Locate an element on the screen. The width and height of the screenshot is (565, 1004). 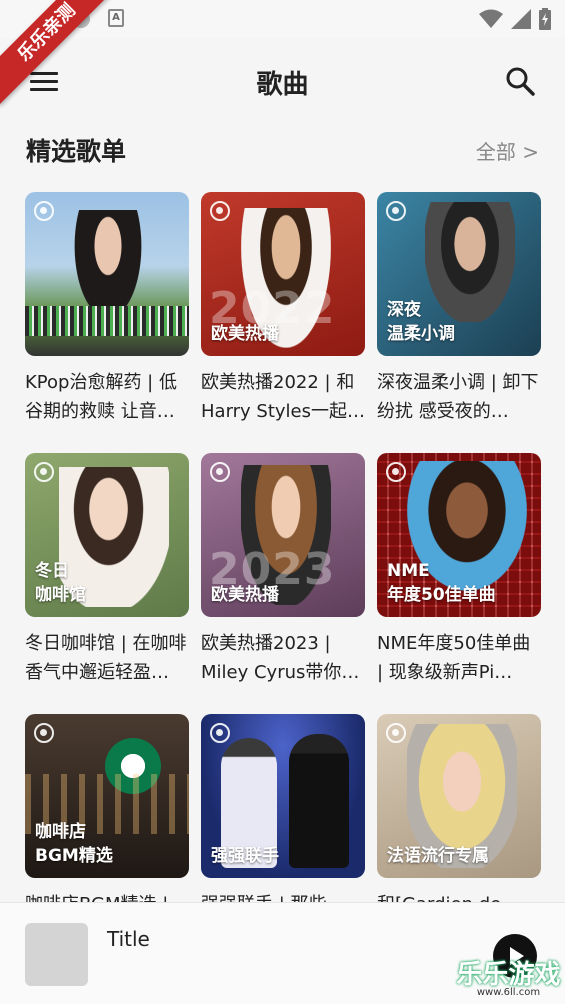
section-title: 精选歌单 is located at coordinates (76, 151).